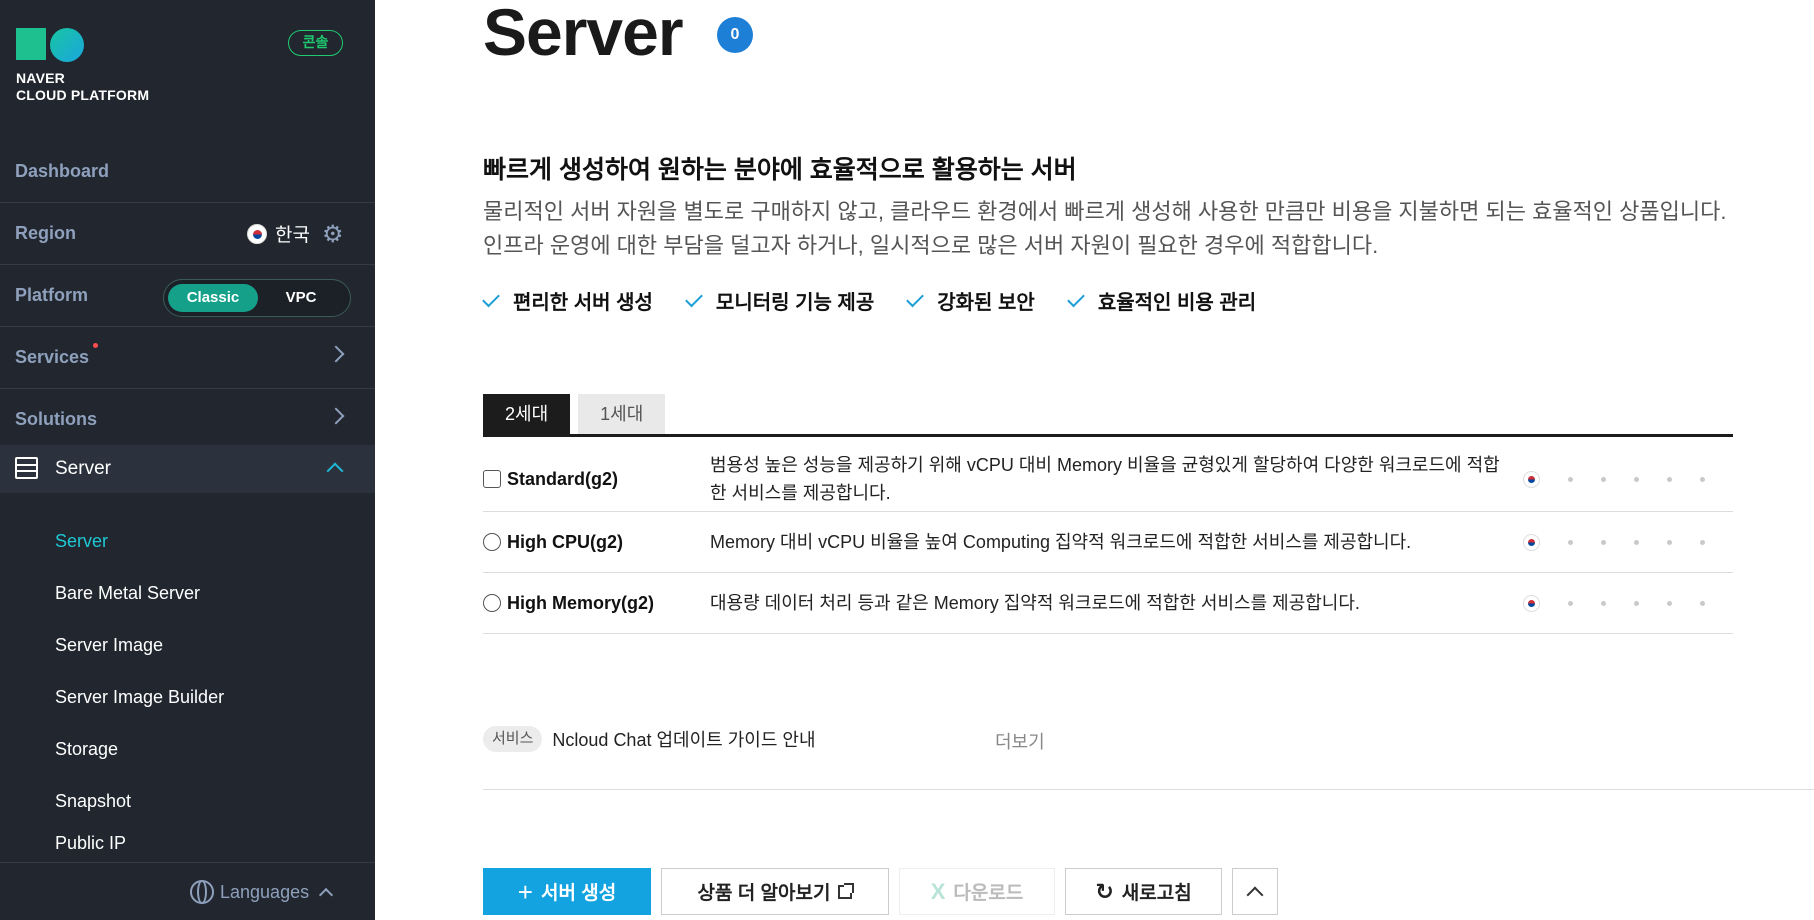  Describe the element at coordinates (187, 469) in the screenshot. I see `nav-server-section: Server` at that location.